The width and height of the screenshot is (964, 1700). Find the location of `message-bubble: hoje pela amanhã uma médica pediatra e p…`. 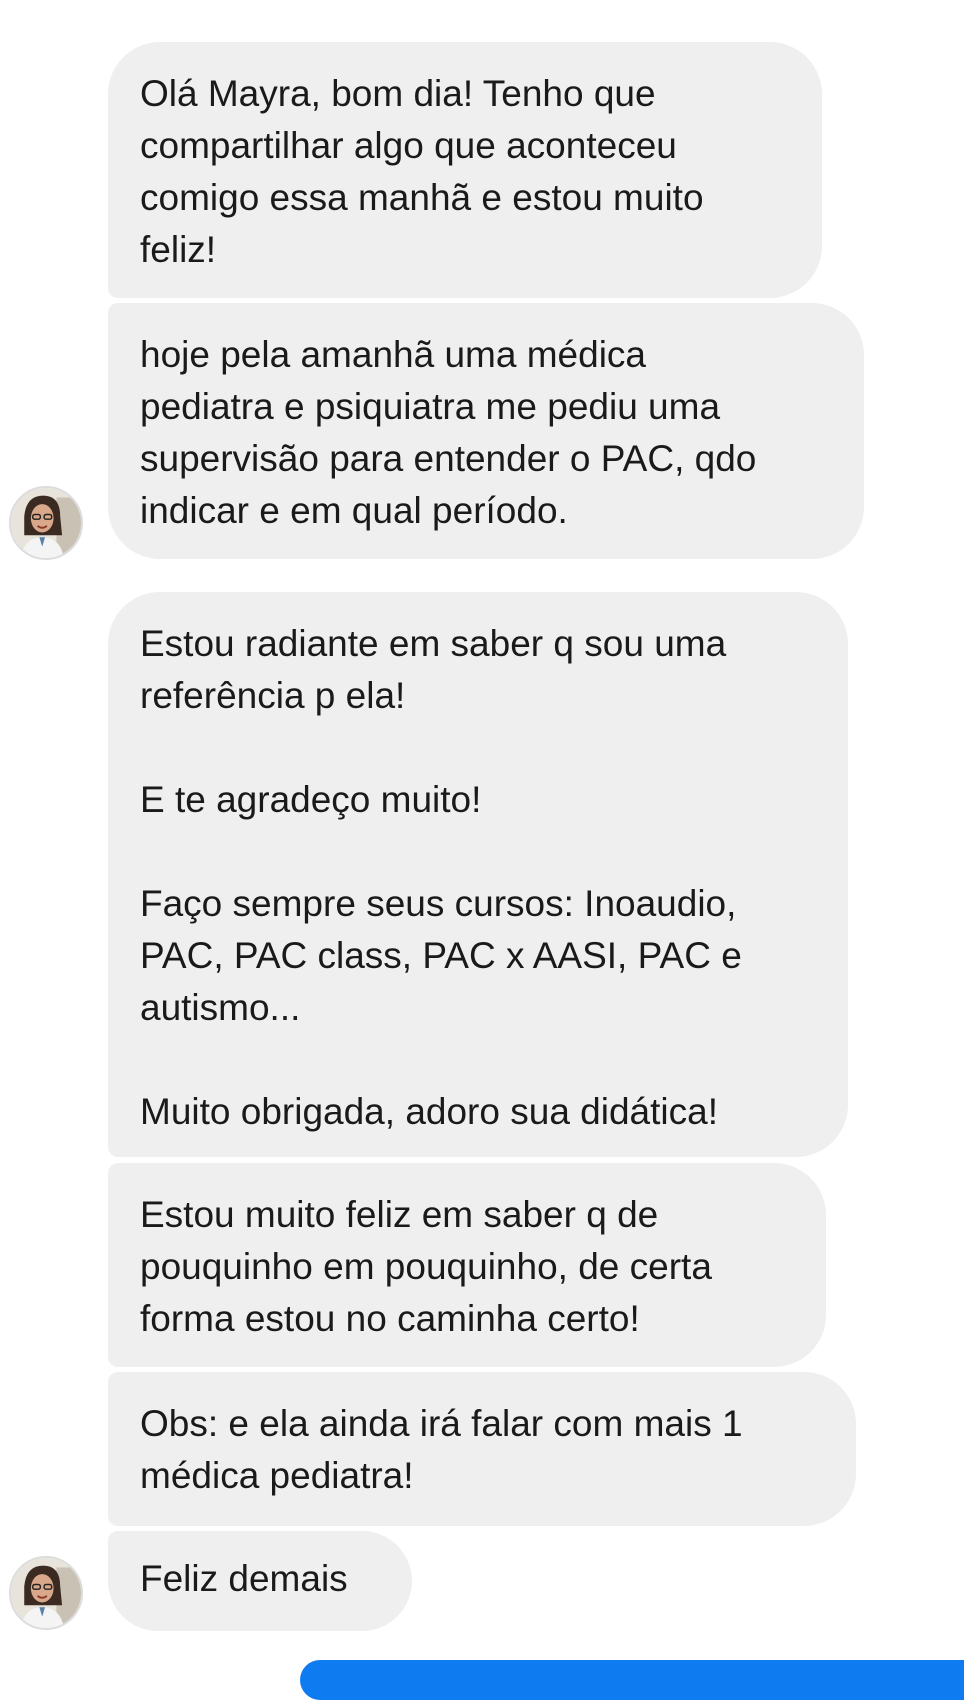

message-bubble: hoje pela amanhã uma médica pediatra e p… is located at coordinates (486, 431).